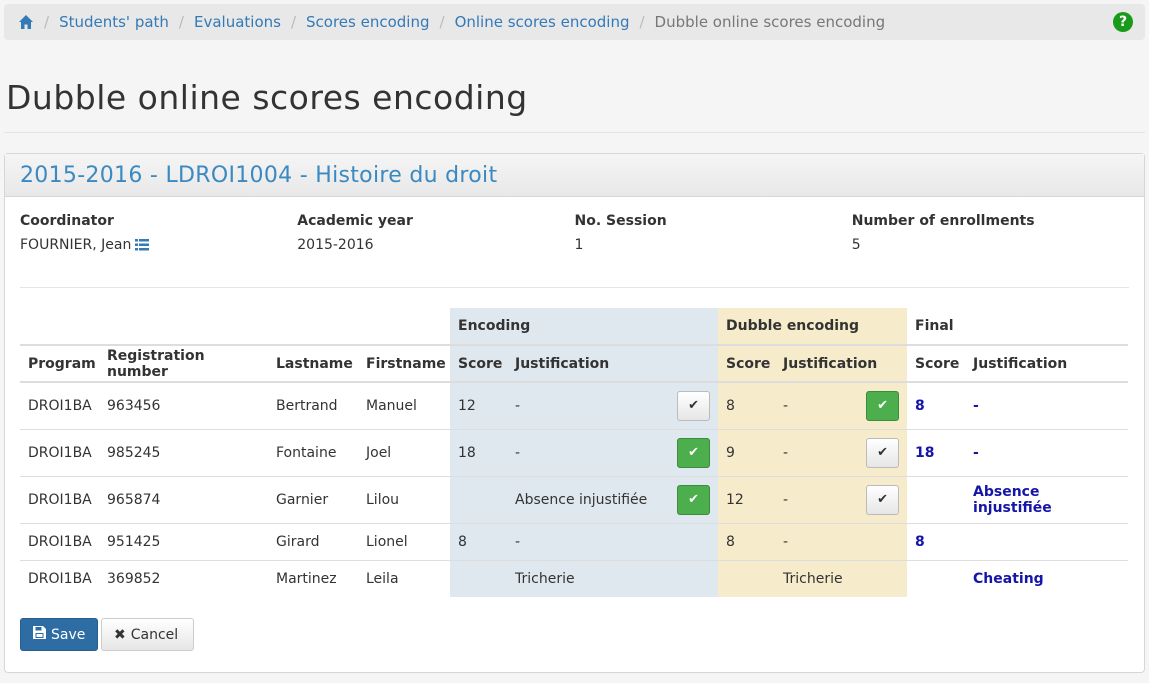 This screenshot has width=1149, height=683. I want to click on dub-justification-cell: -, so click(841, 542).